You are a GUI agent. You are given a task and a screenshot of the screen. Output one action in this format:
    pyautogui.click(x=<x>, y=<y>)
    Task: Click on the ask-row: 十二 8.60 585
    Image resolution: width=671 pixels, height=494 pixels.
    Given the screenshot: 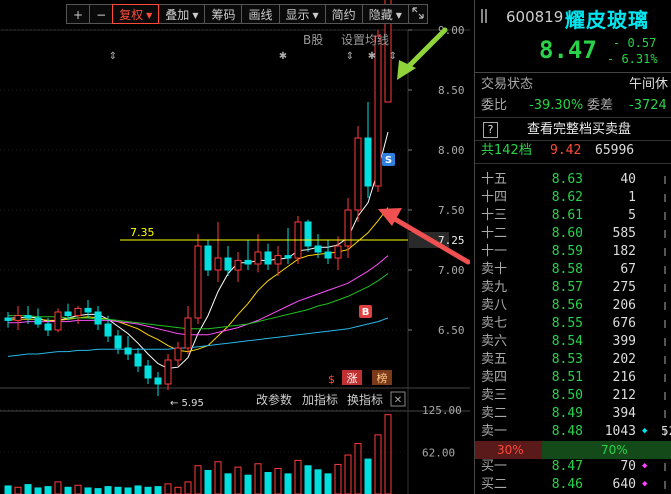 What is the action you would take?
    pyautogui.click(x=573, y=233)
    